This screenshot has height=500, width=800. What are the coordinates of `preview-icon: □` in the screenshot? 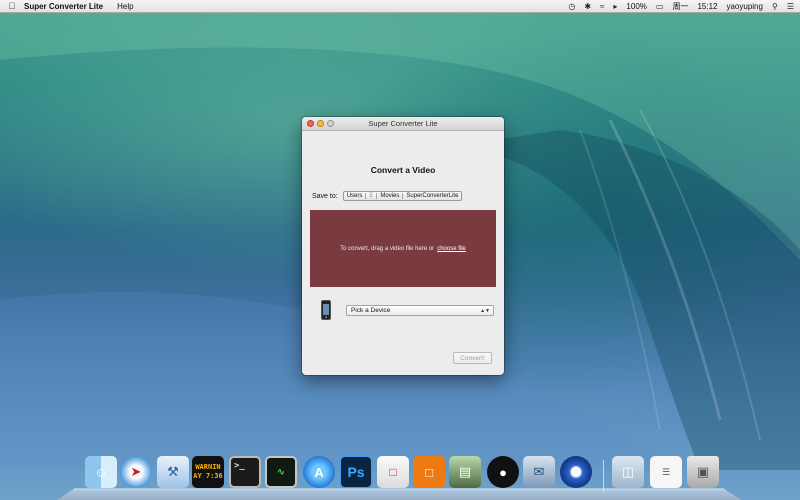 It's located at (393, 472).